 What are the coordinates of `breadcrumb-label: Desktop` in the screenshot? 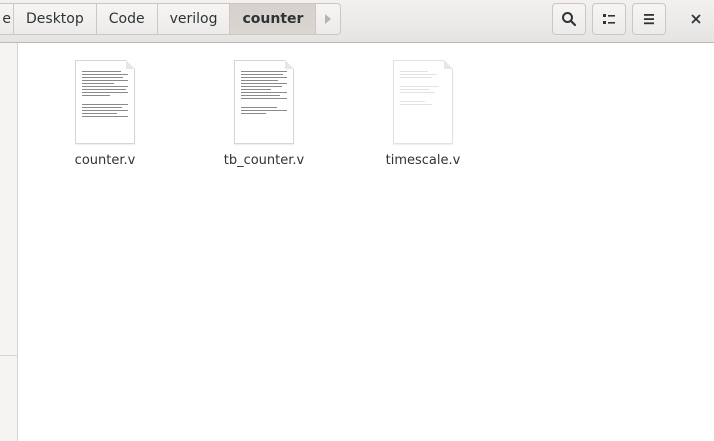 It's located at (55, 19).